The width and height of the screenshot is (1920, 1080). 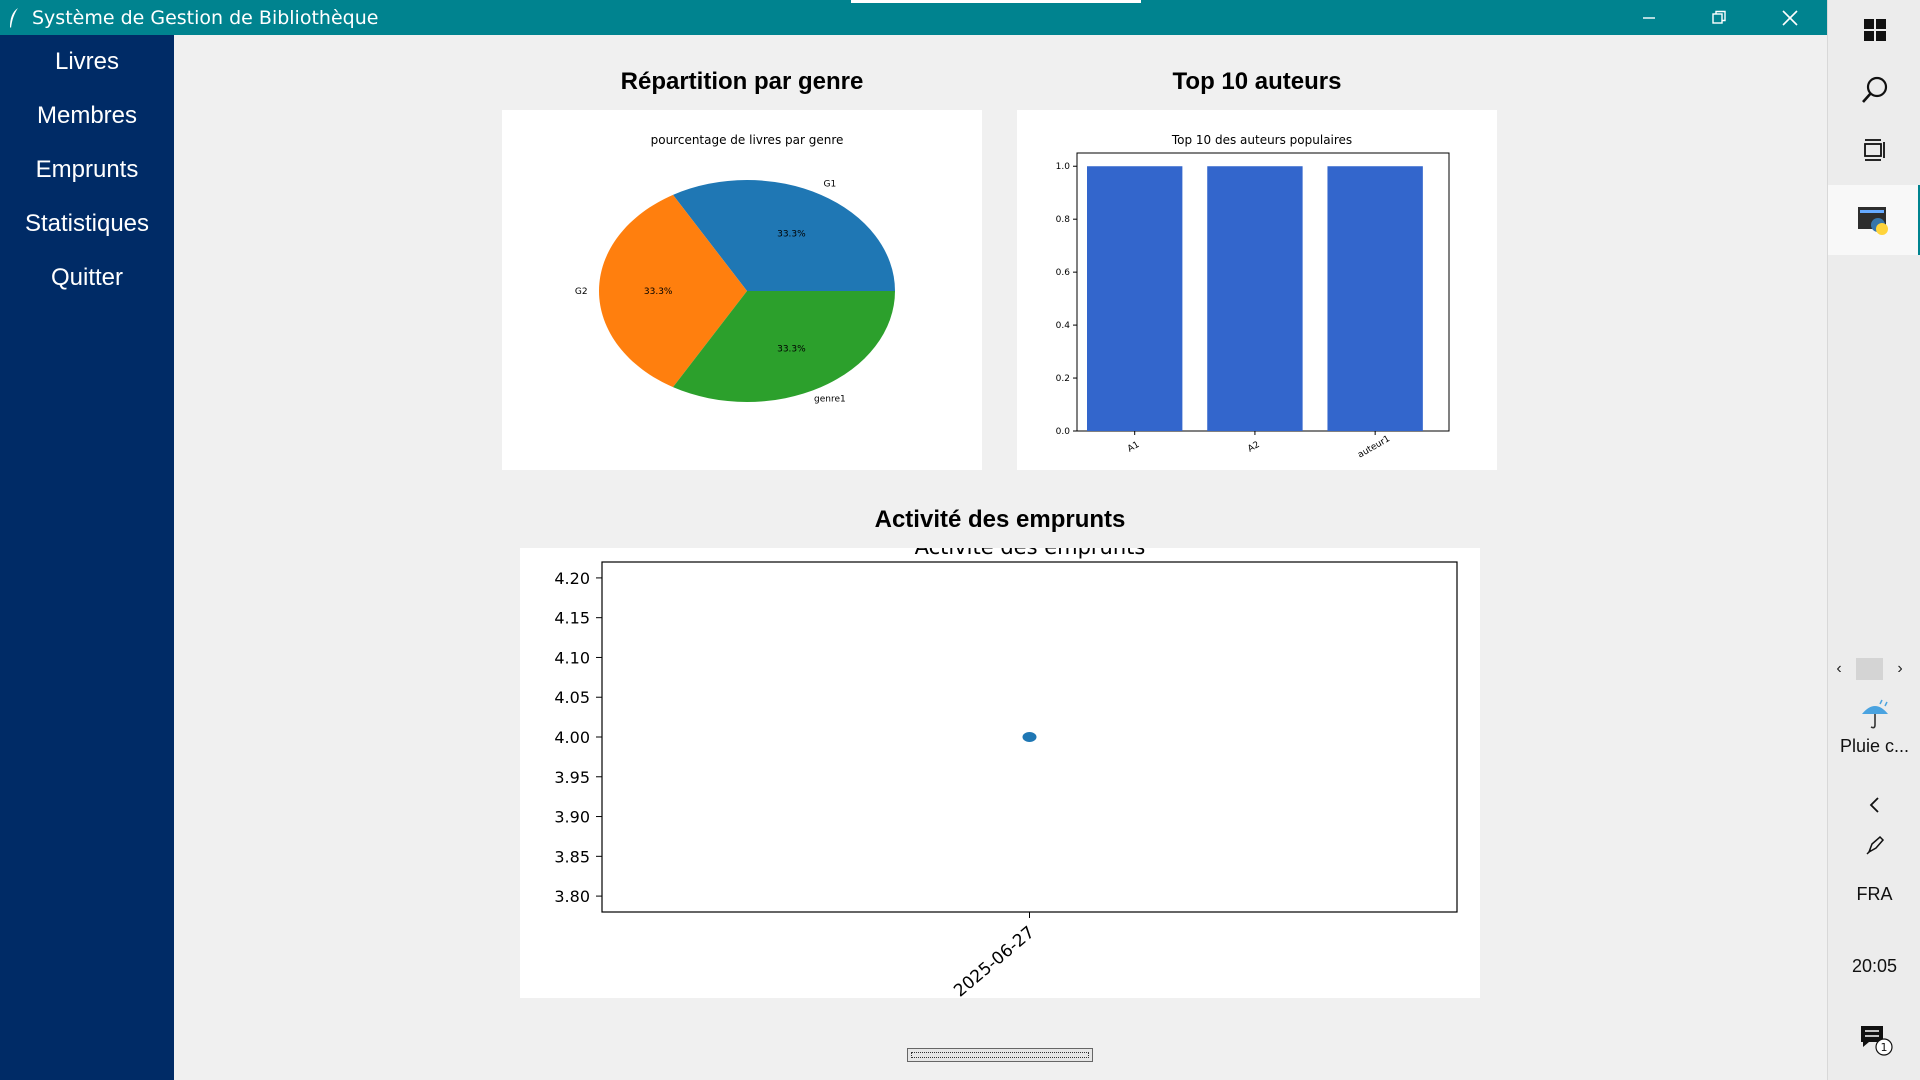 What do you see at coordinates (830, 400) in the screenshot?
I see `pie-category-label: genre1` at bounding box center [830, 400].